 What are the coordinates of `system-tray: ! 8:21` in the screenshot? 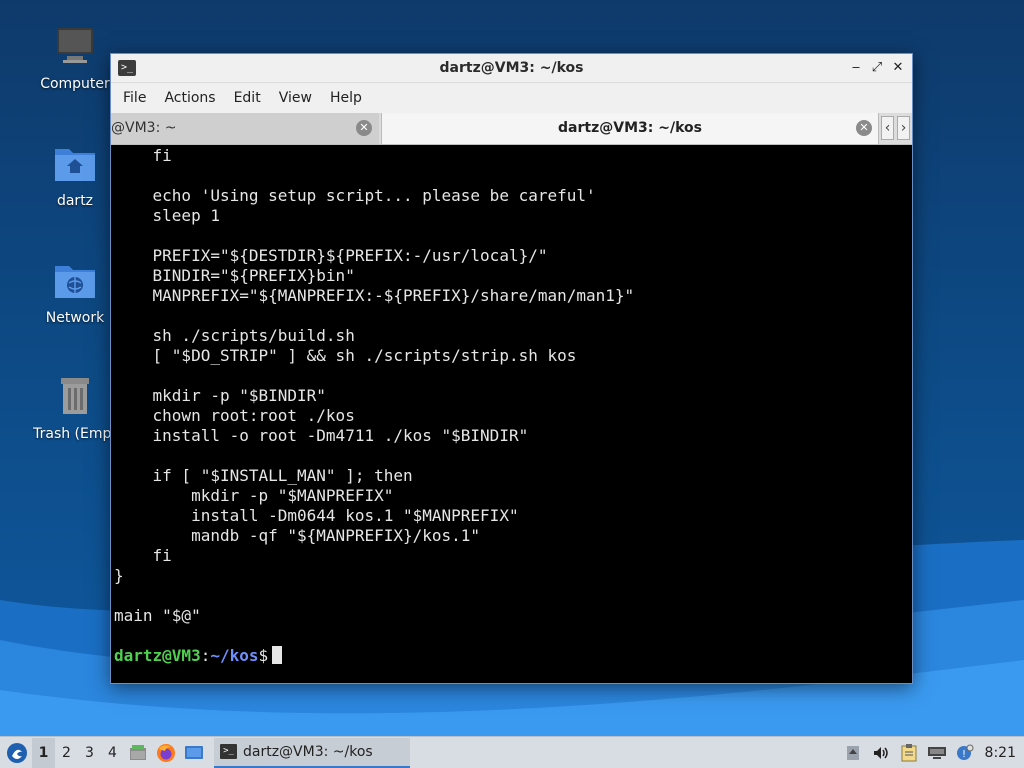 It's located at (931, 752).